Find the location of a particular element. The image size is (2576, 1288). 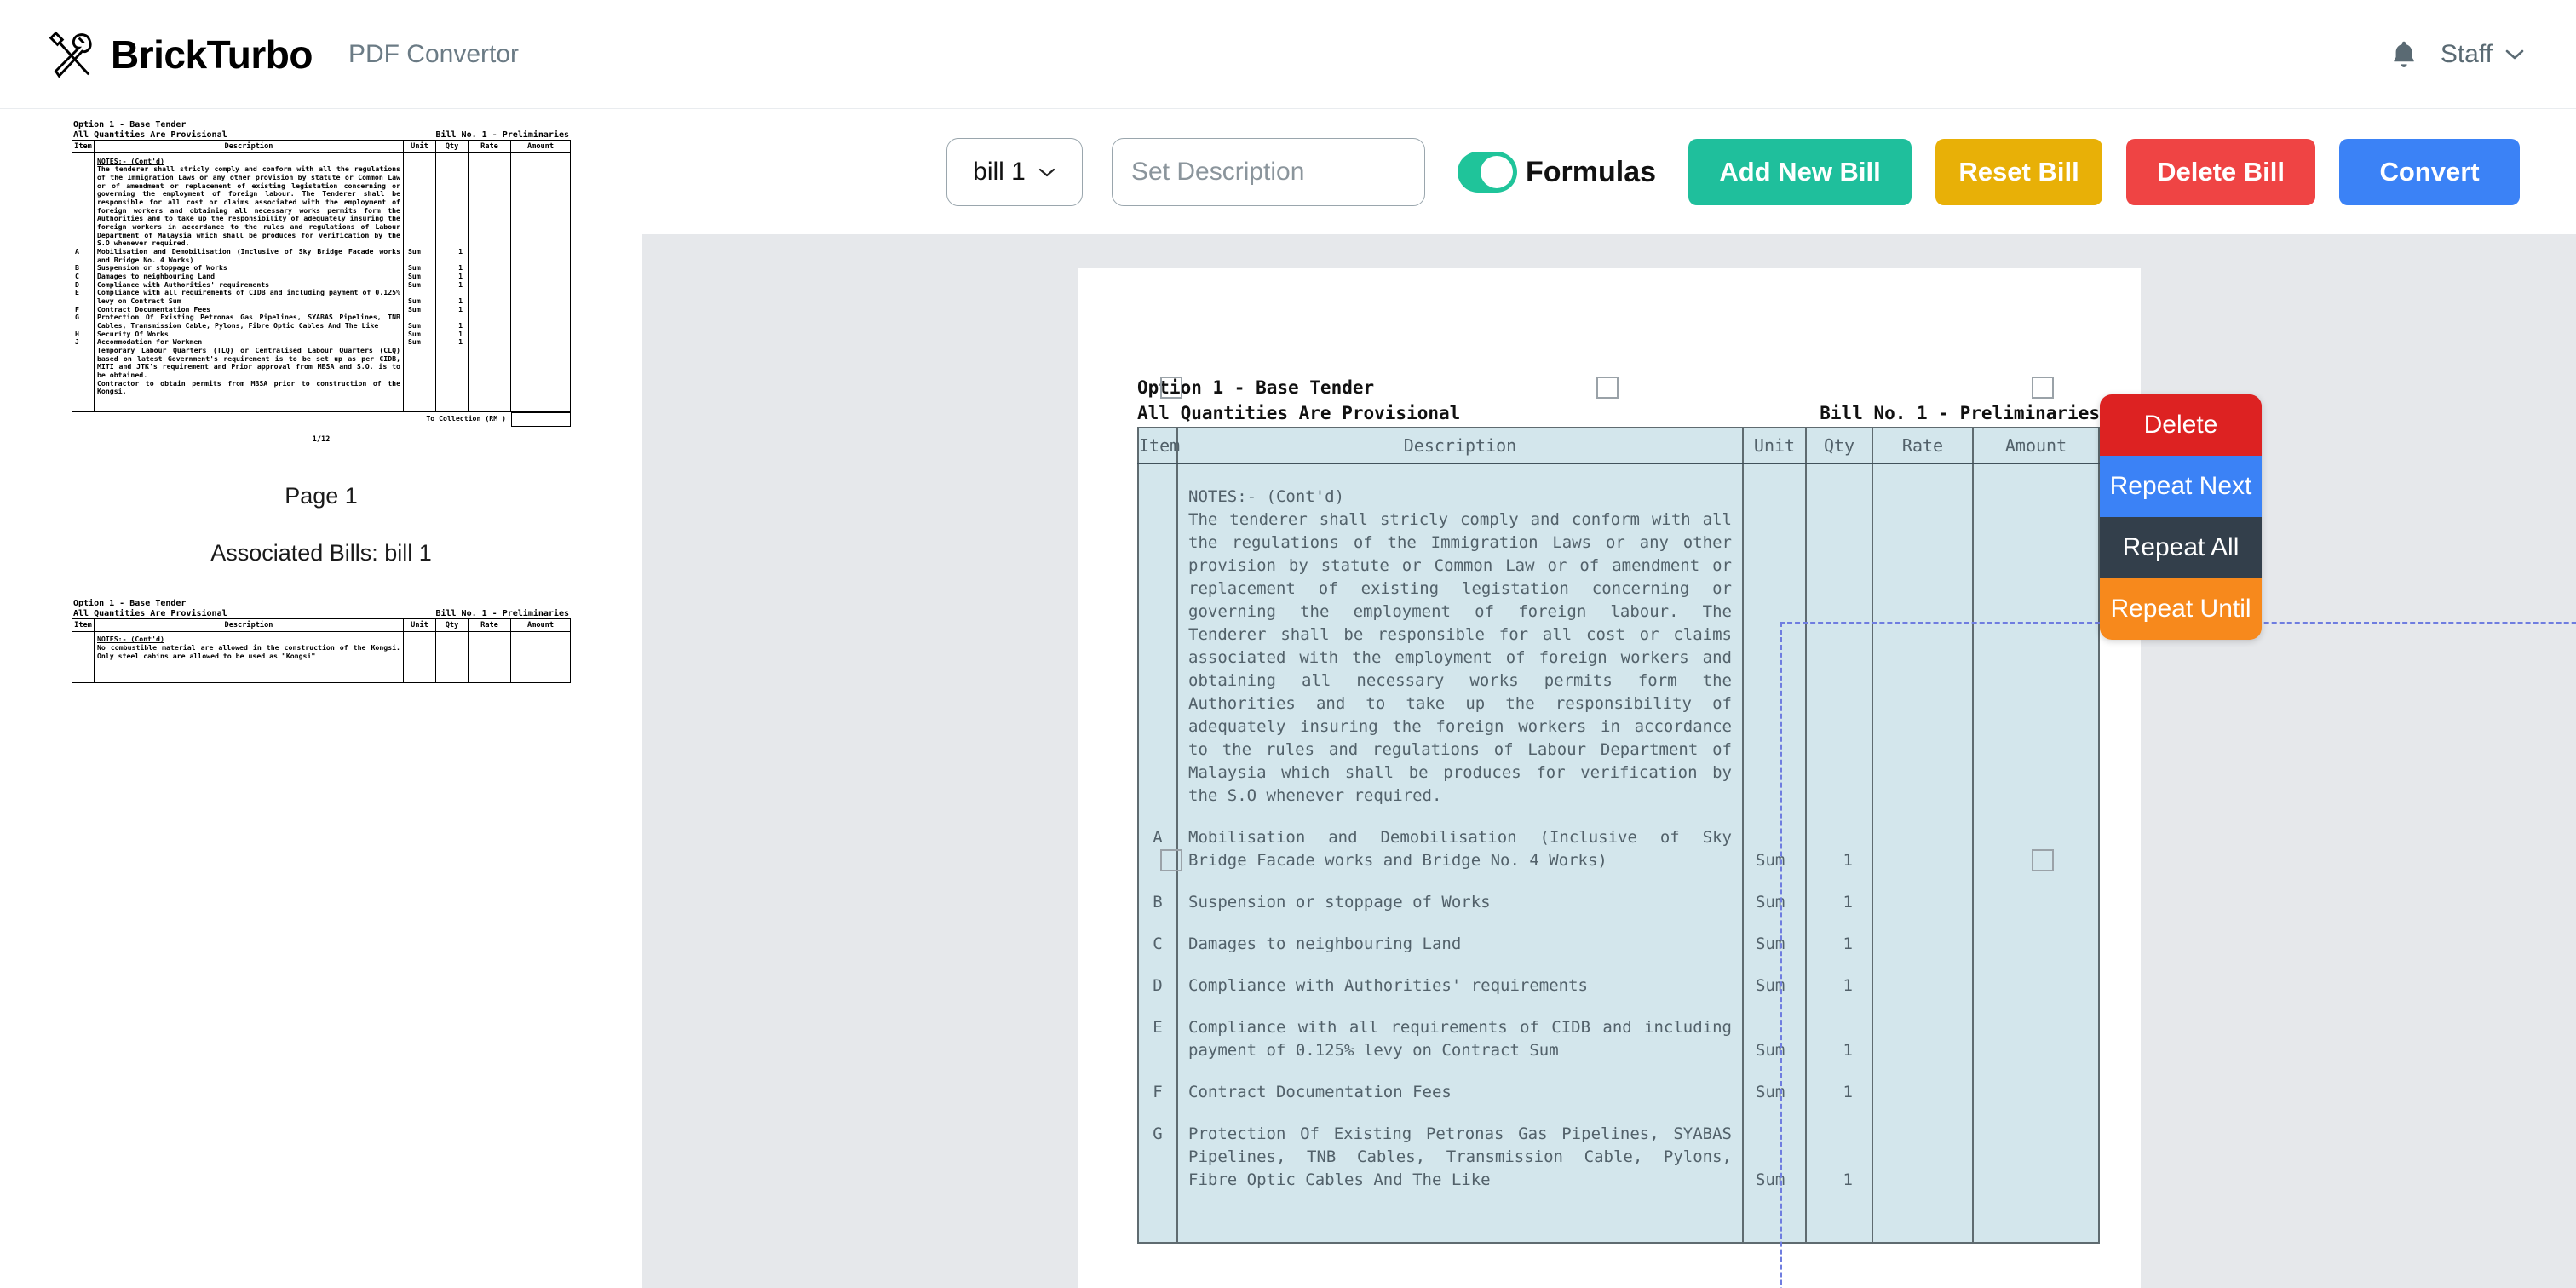

table-row: B Suspension or stoppage of Works Sum 1 is located at coordinates (1619, 902).